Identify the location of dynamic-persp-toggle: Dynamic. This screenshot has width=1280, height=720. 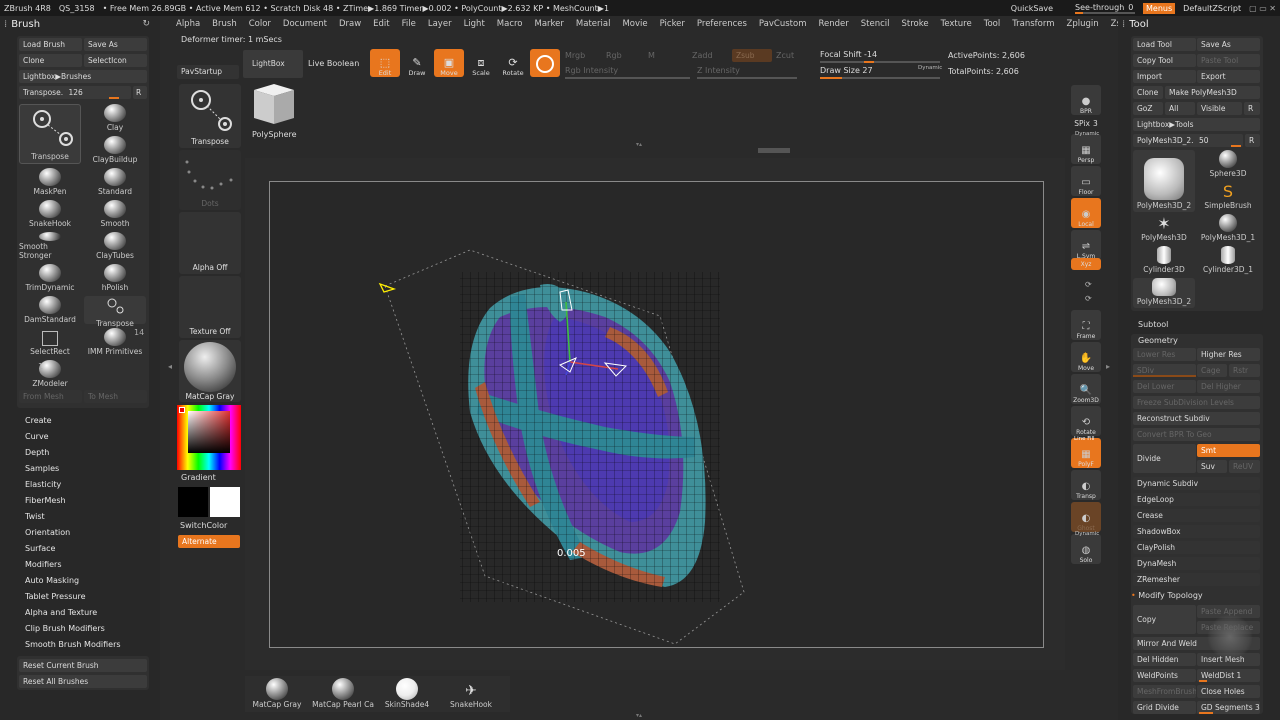
(1087, 134).